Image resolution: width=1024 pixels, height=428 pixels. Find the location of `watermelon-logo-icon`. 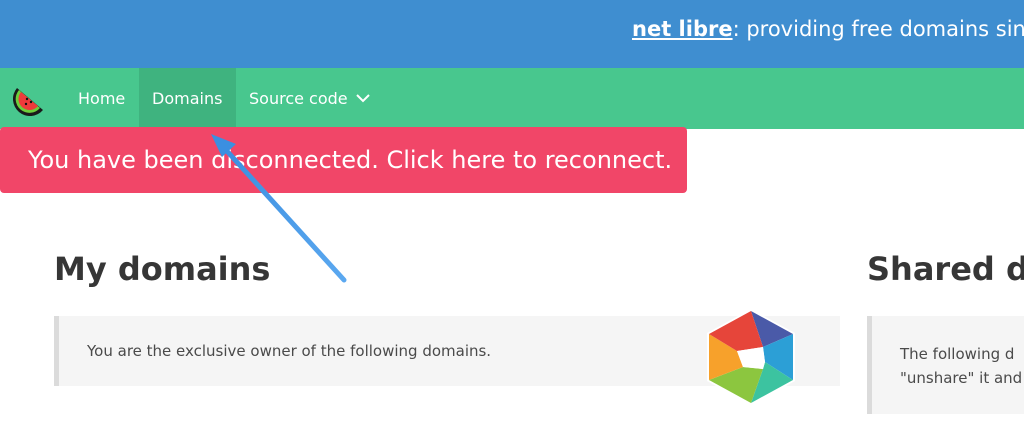

watermelon-logo-icon is located at coordinates (31, 98).